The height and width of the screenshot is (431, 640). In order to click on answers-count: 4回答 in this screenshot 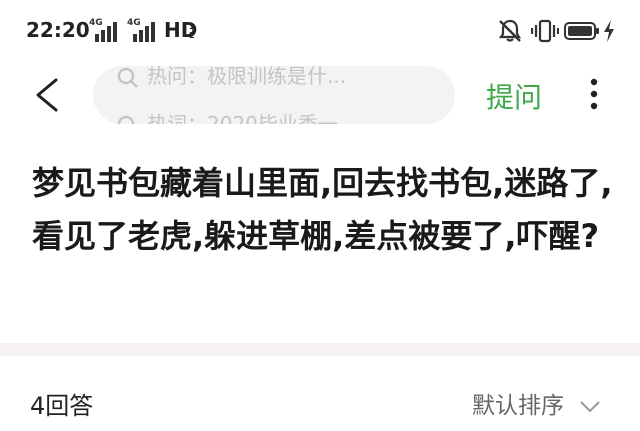, I will do `click(62, 406)`.